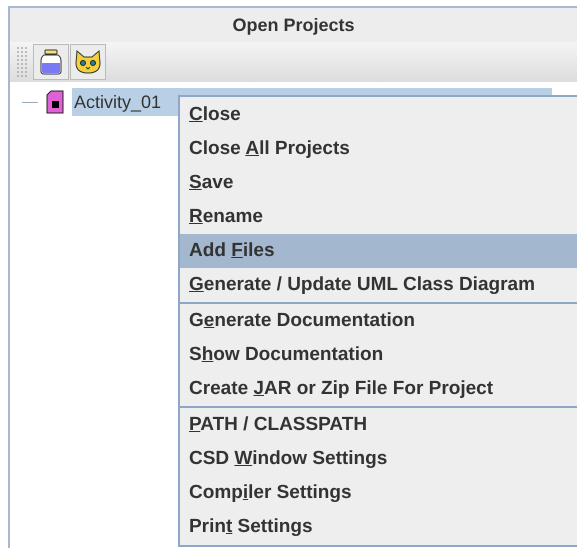  I want to click on cat-face-icon, so click(88, 62).